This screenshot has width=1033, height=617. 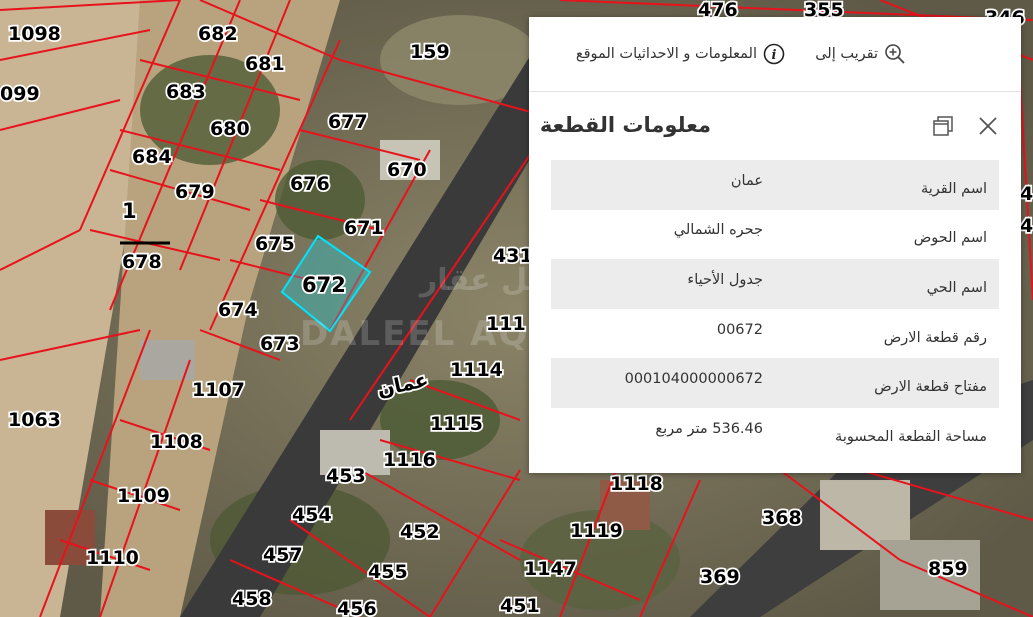 What do you see at coordinates (218, 34) in the screenshot?
I see `plot-label: 682` at bounding box center [218, 34].